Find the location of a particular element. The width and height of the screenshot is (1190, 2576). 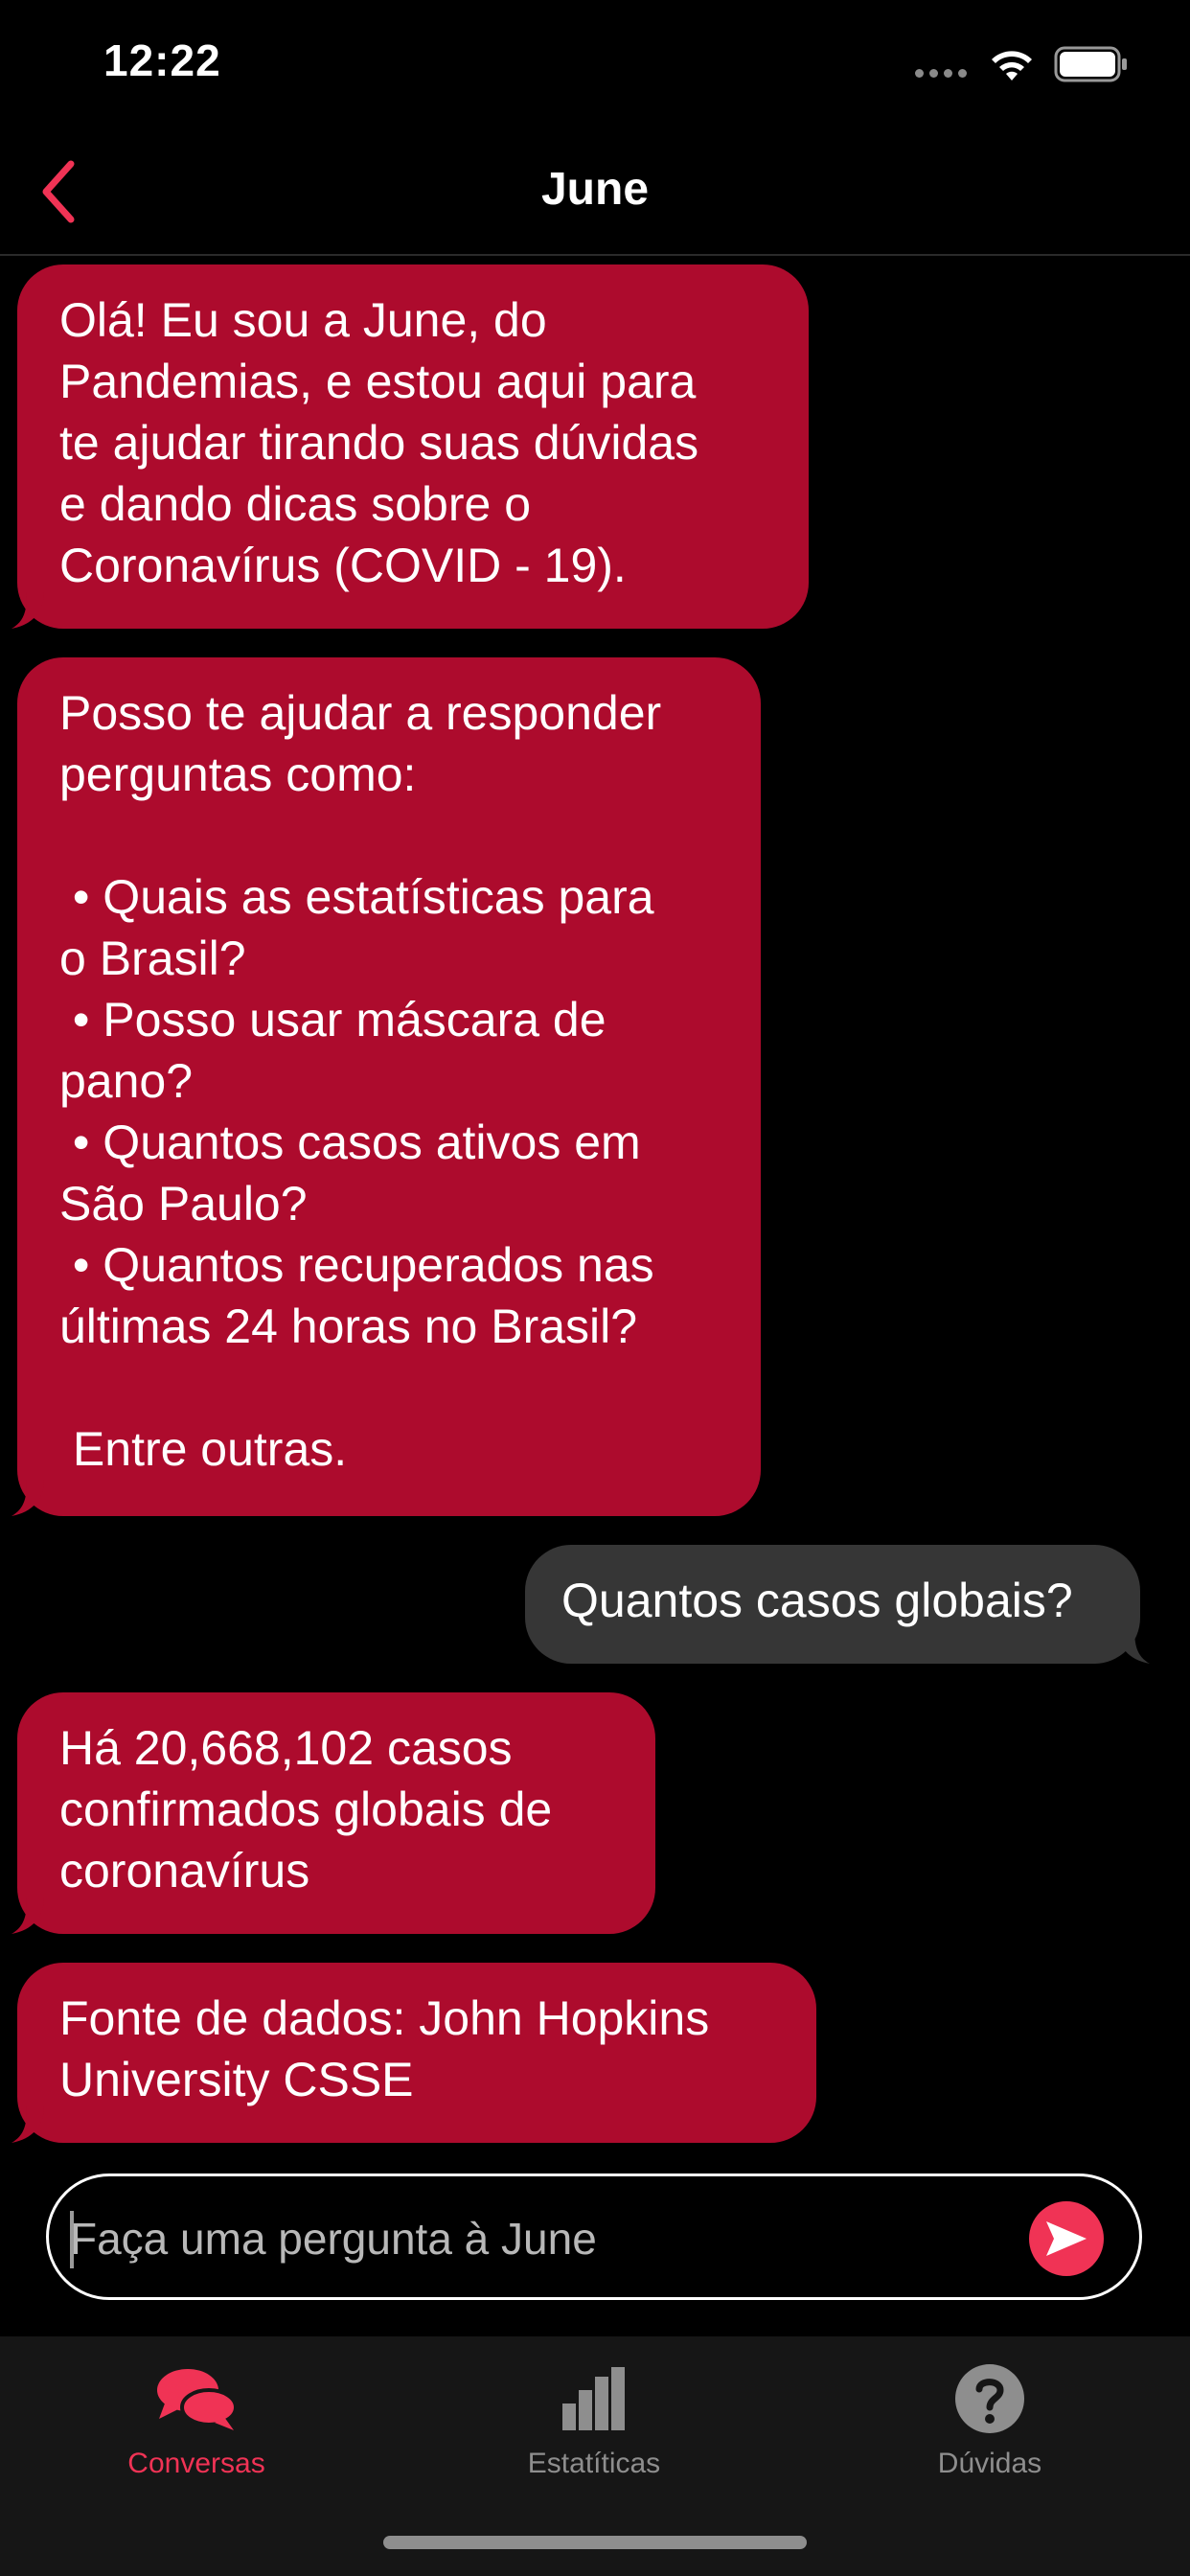

message-input-container is located at coordinates (594, 2237).